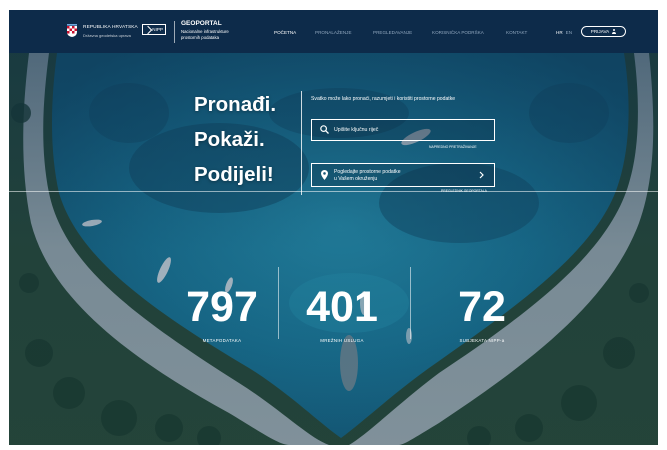 The width and height of the screenshot is (667, 450). What do you see at coordinates (301, 143) in the screenshot?
I see `hero-vertical-divider` at bounding box center [301, 143].